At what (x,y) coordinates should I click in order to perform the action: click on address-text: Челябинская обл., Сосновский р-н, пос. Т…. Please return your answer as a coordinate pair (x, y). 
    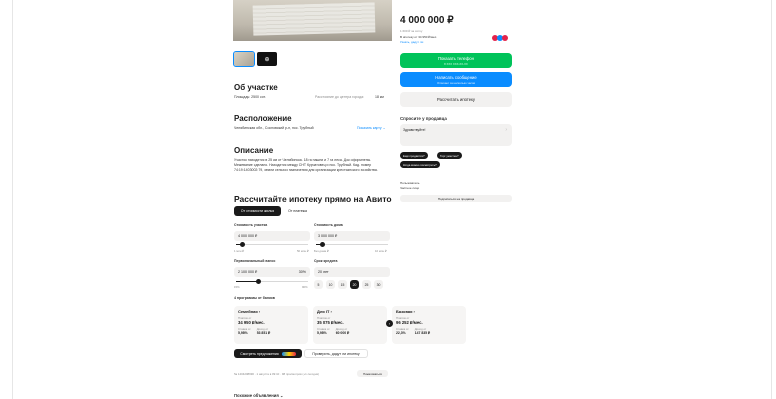
    Looking at the image, I should click on (274, 128).